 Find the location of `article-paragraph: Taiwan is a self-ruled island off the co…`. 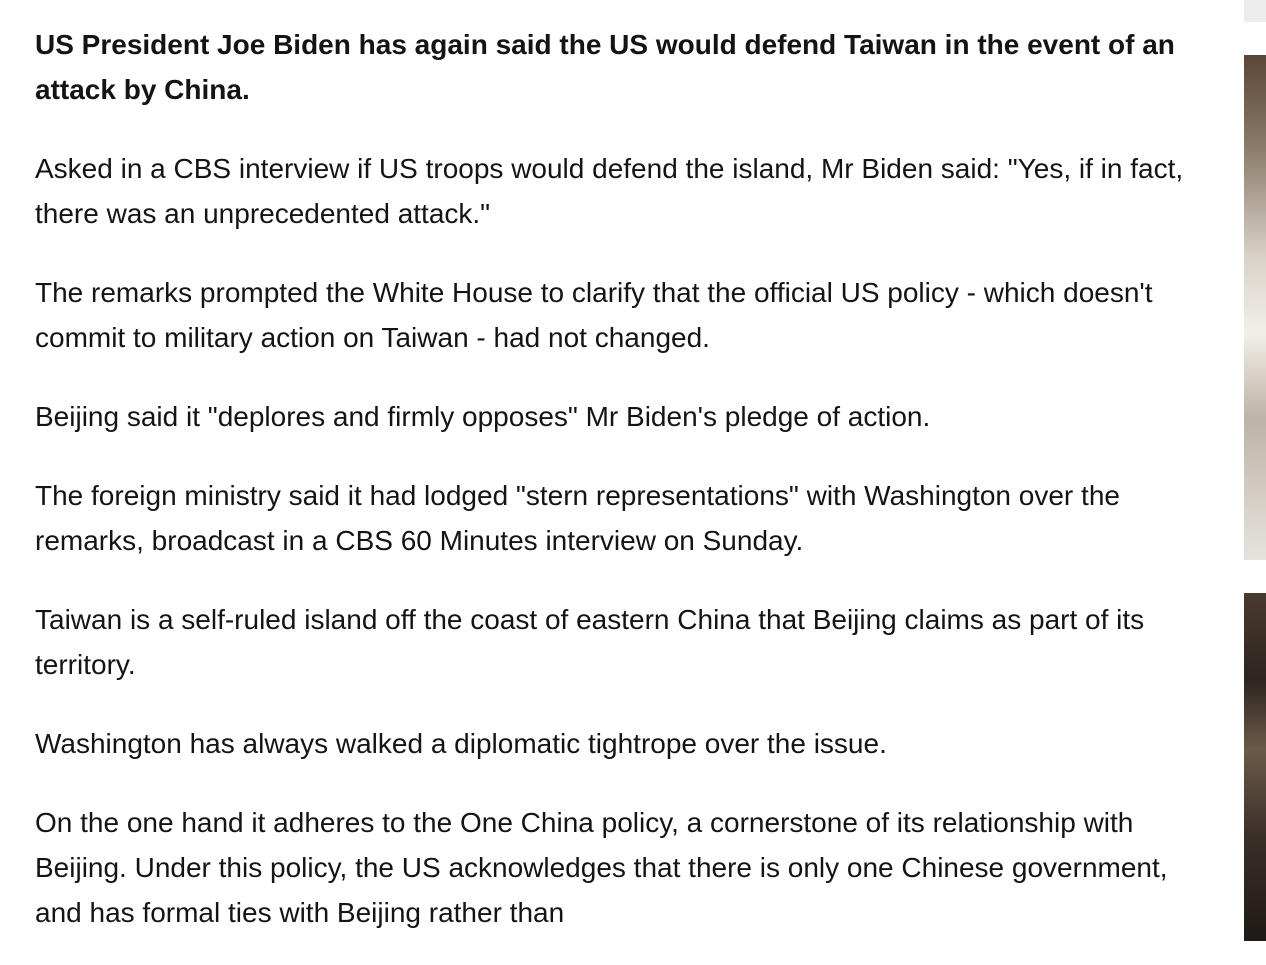

article-paragraph: Taiwan is a self-ruled island off the co… is located at coordinates (590, 642).